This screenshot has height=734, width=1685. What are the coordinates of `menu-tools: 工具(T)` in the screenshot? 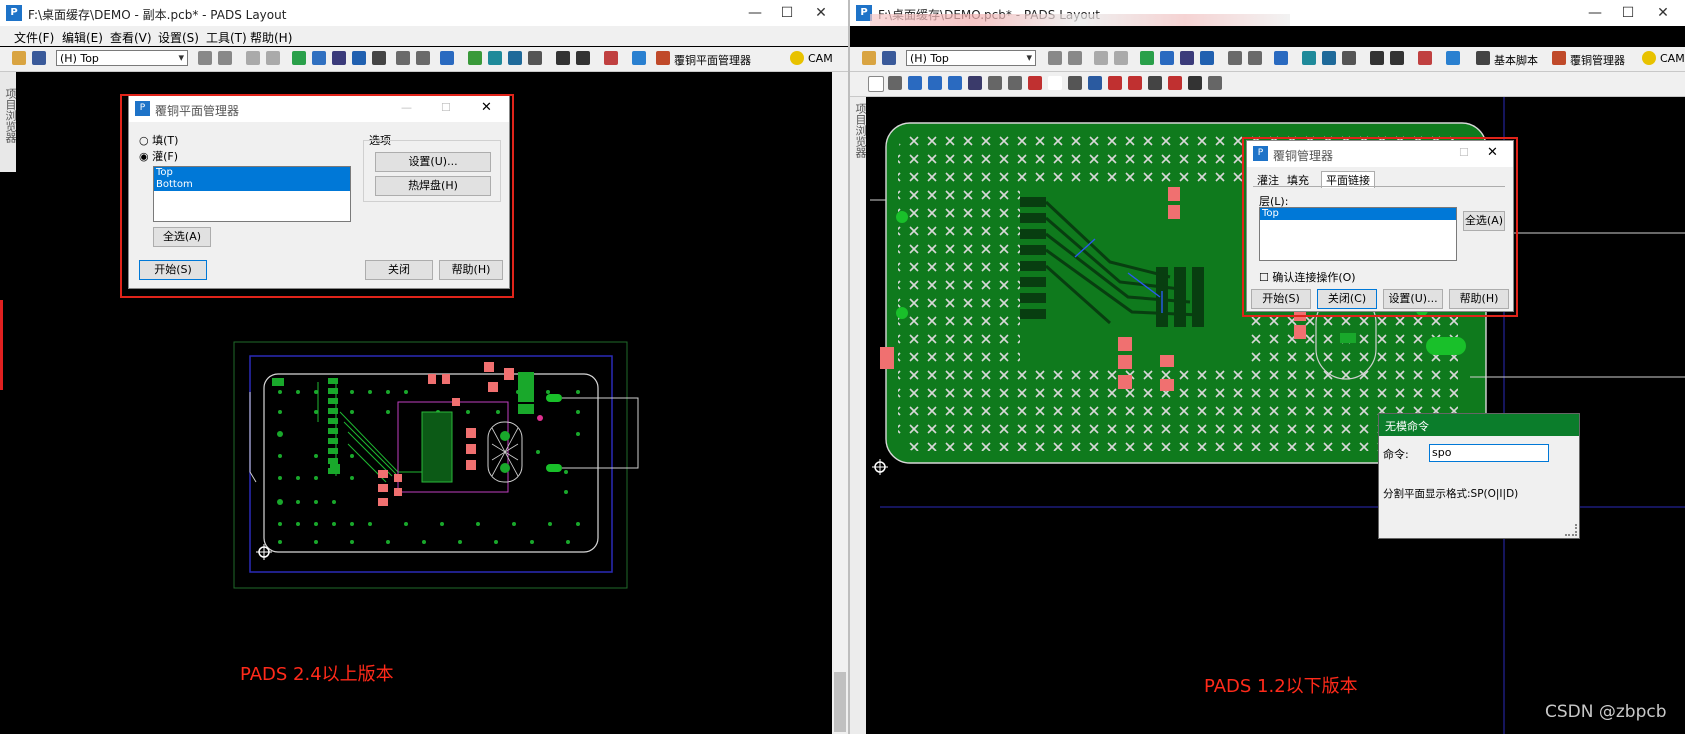 It's located at (226, 37).